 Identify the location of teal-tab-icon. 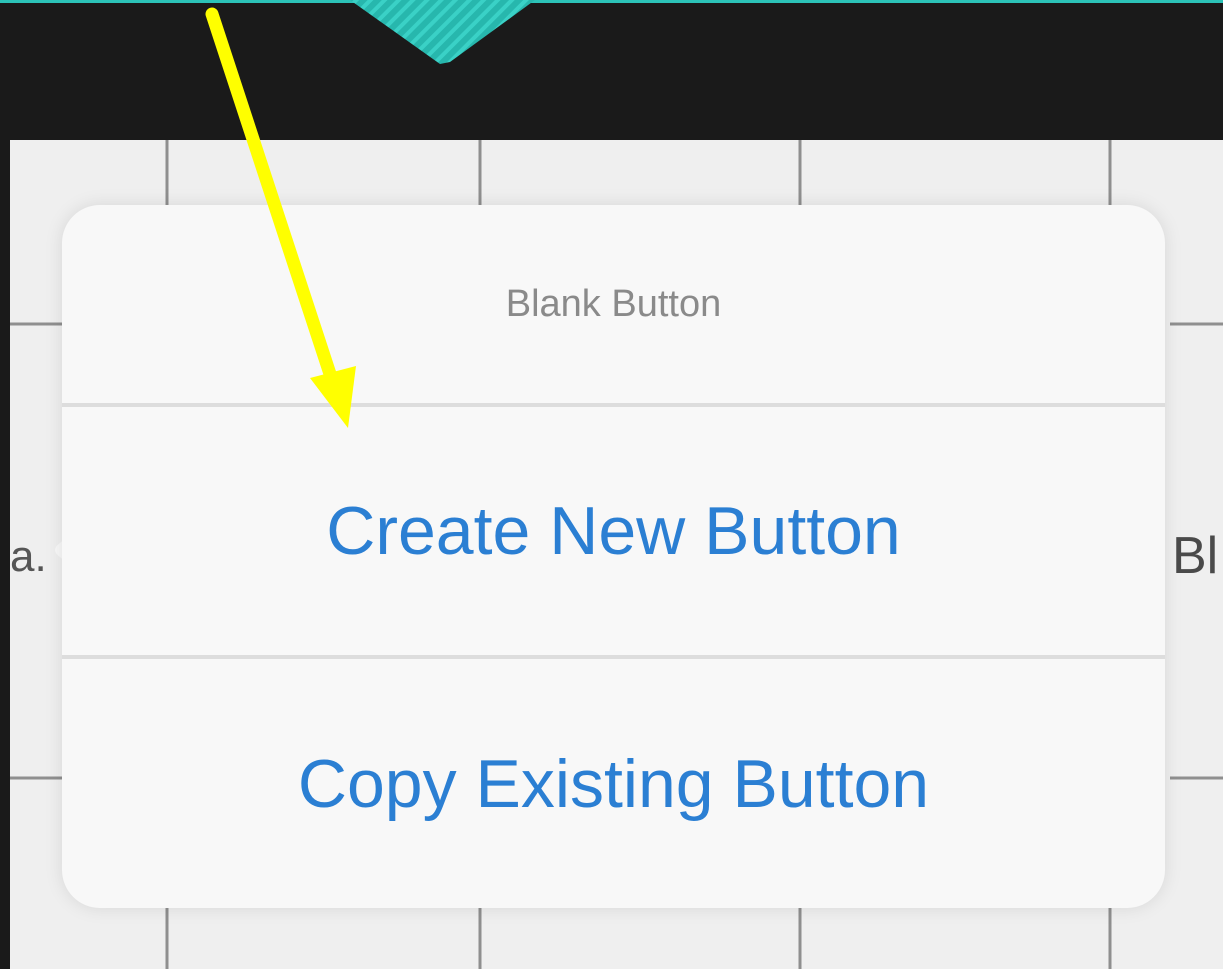
(442, 32).